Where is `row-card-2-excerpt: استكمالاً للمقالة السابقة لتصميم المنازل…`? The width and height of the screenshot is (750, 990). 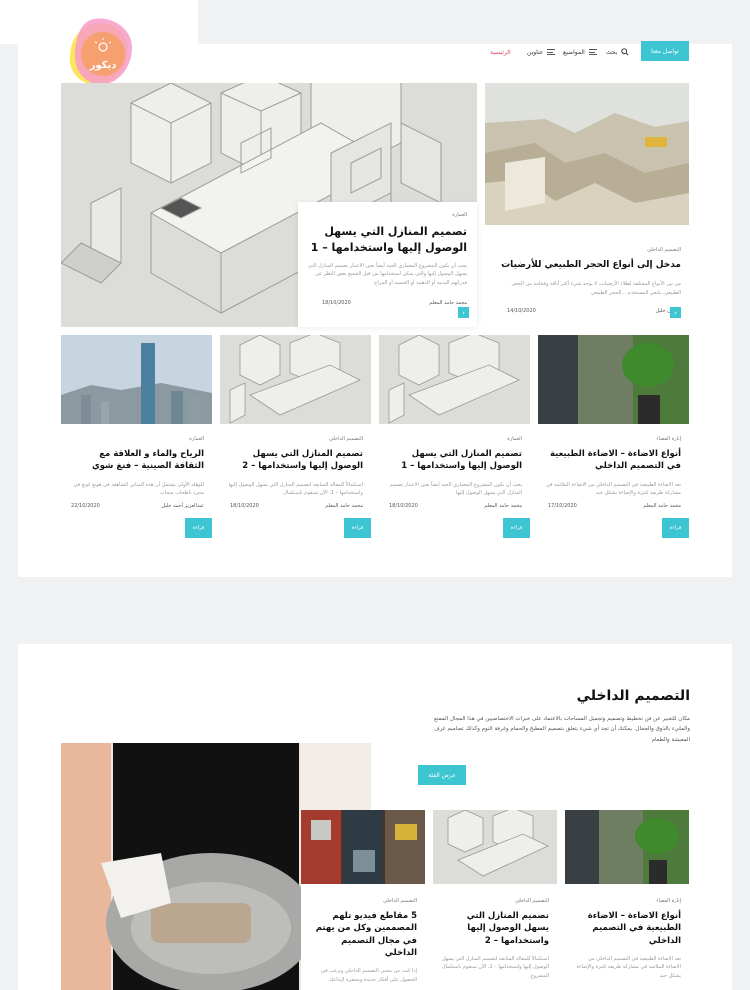 row-card-2-excerpt: استكمالاً للمقالة السابقة لتصميم المنازل… is located at coordinates (295, 489).